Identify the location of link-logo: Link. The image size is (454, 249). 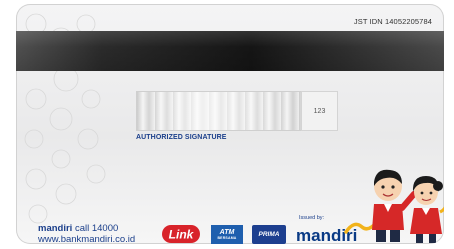
(181, 234).